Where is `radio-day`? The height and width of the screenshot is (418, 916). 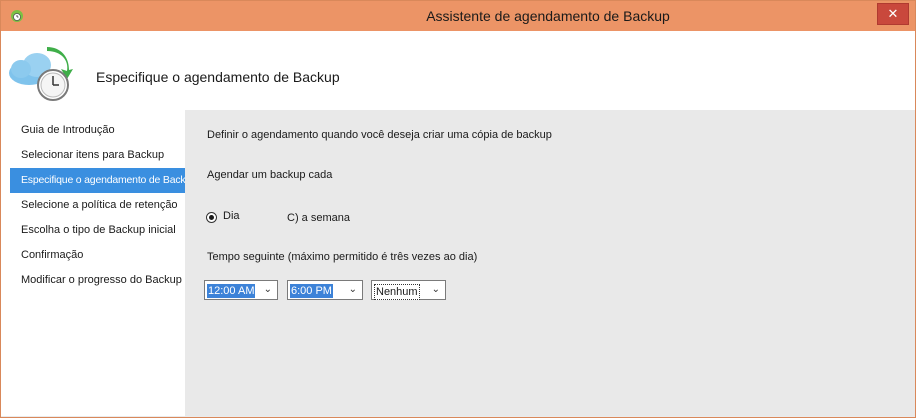
radio-day is located at coordinates (211, 217).